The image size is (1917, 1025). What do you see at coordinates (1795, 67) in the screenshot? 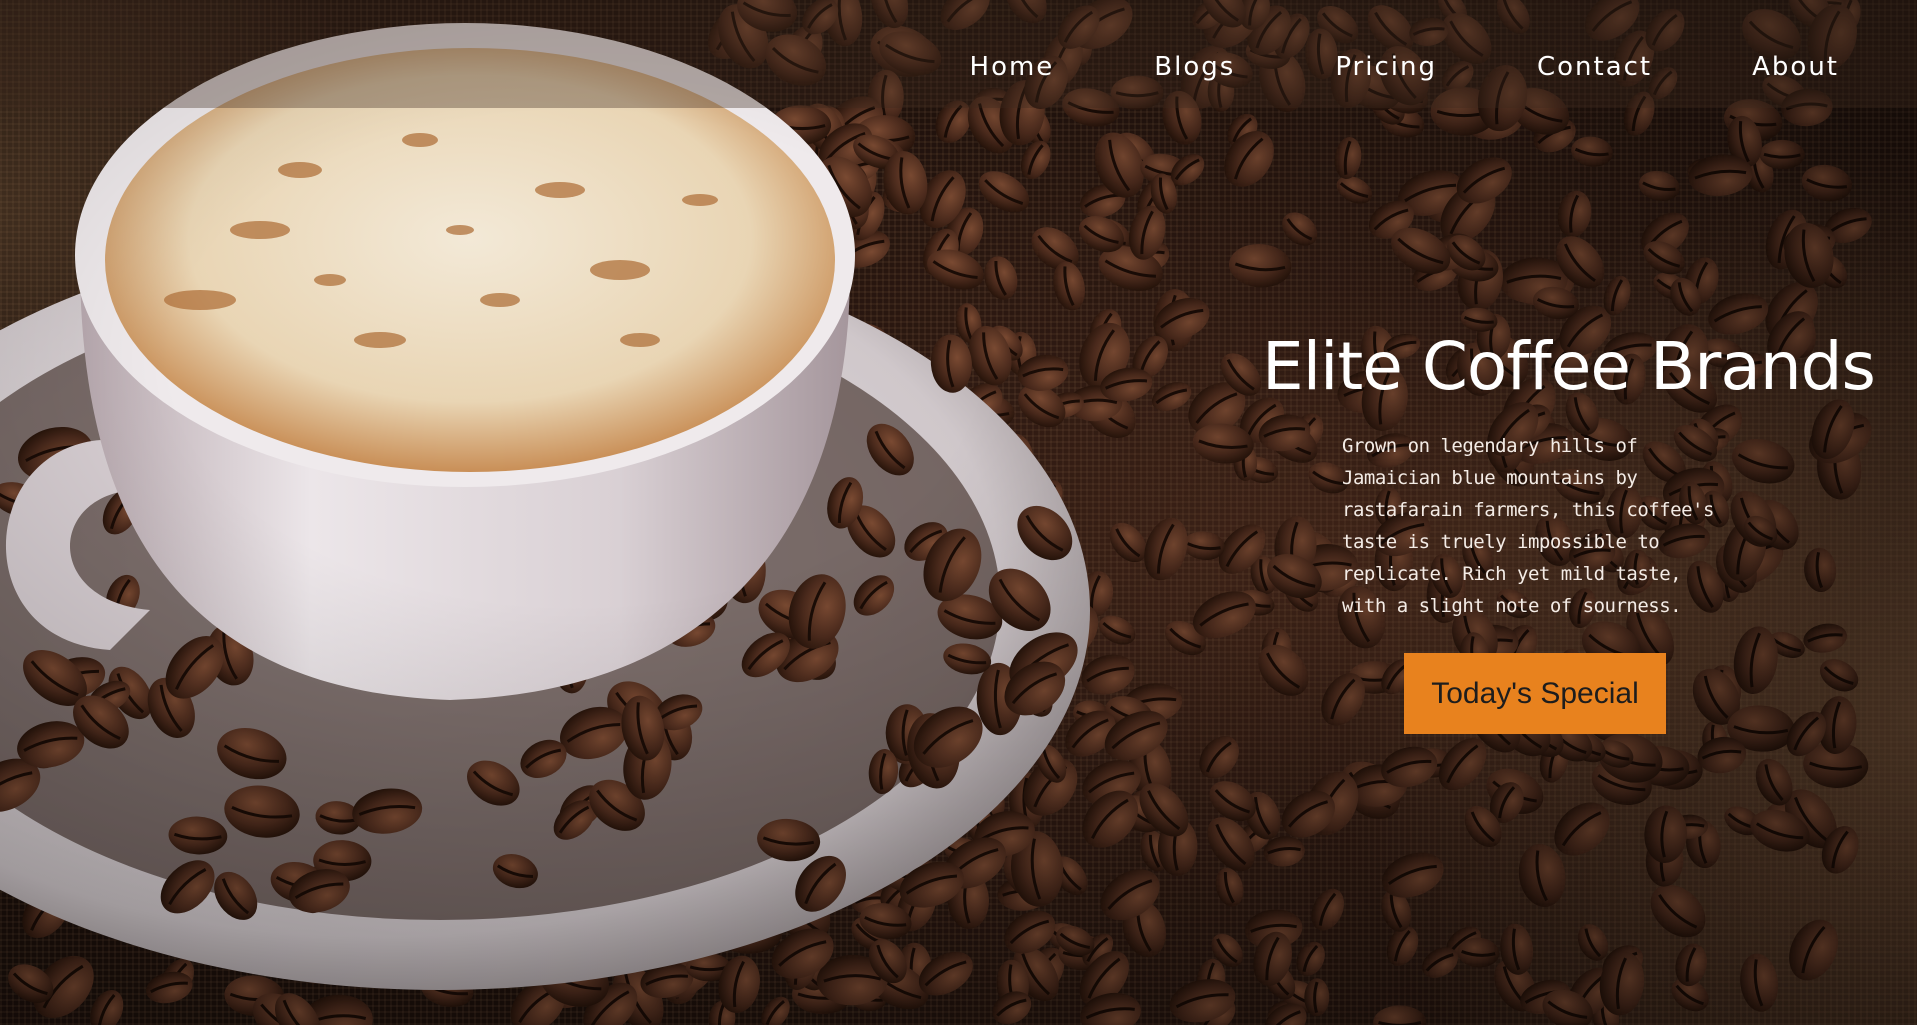
I see `nav-link-about: About` at bounding box center [1795, 67].